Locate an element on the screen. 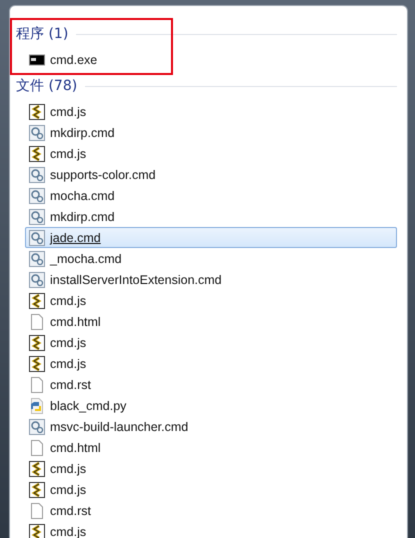  result-item: cmd.exe is located at coordinates (211, 59).